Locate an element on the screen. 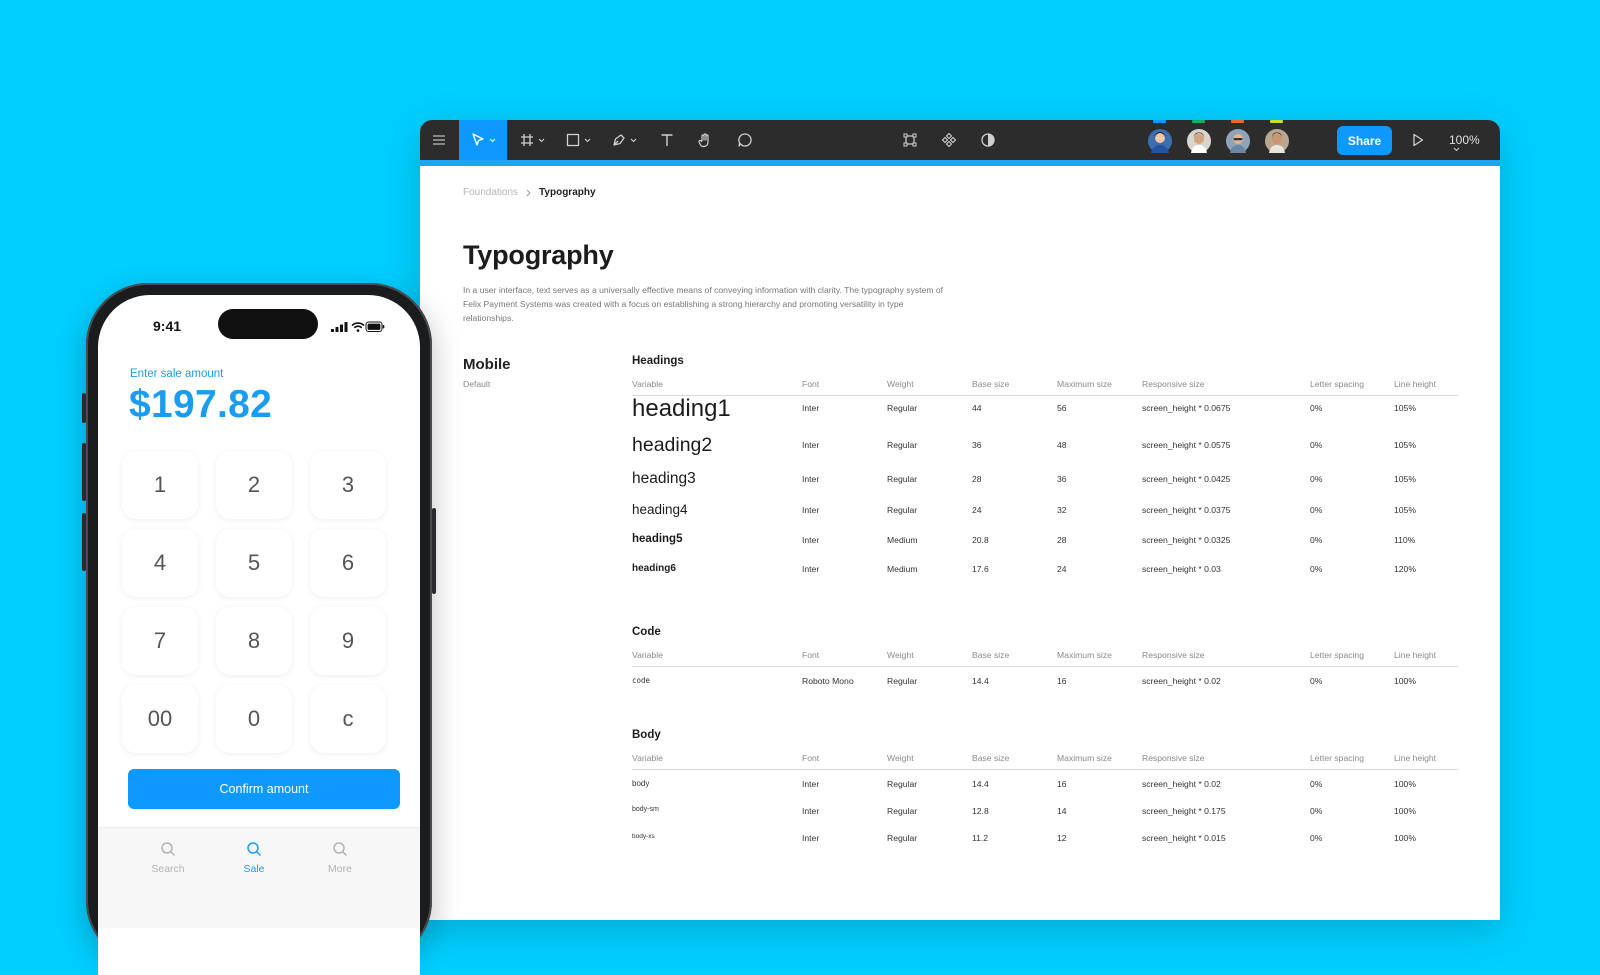 This screenshot has width=1600, height=975. cell-base-size: 36 is located at coordinates (977, 445).